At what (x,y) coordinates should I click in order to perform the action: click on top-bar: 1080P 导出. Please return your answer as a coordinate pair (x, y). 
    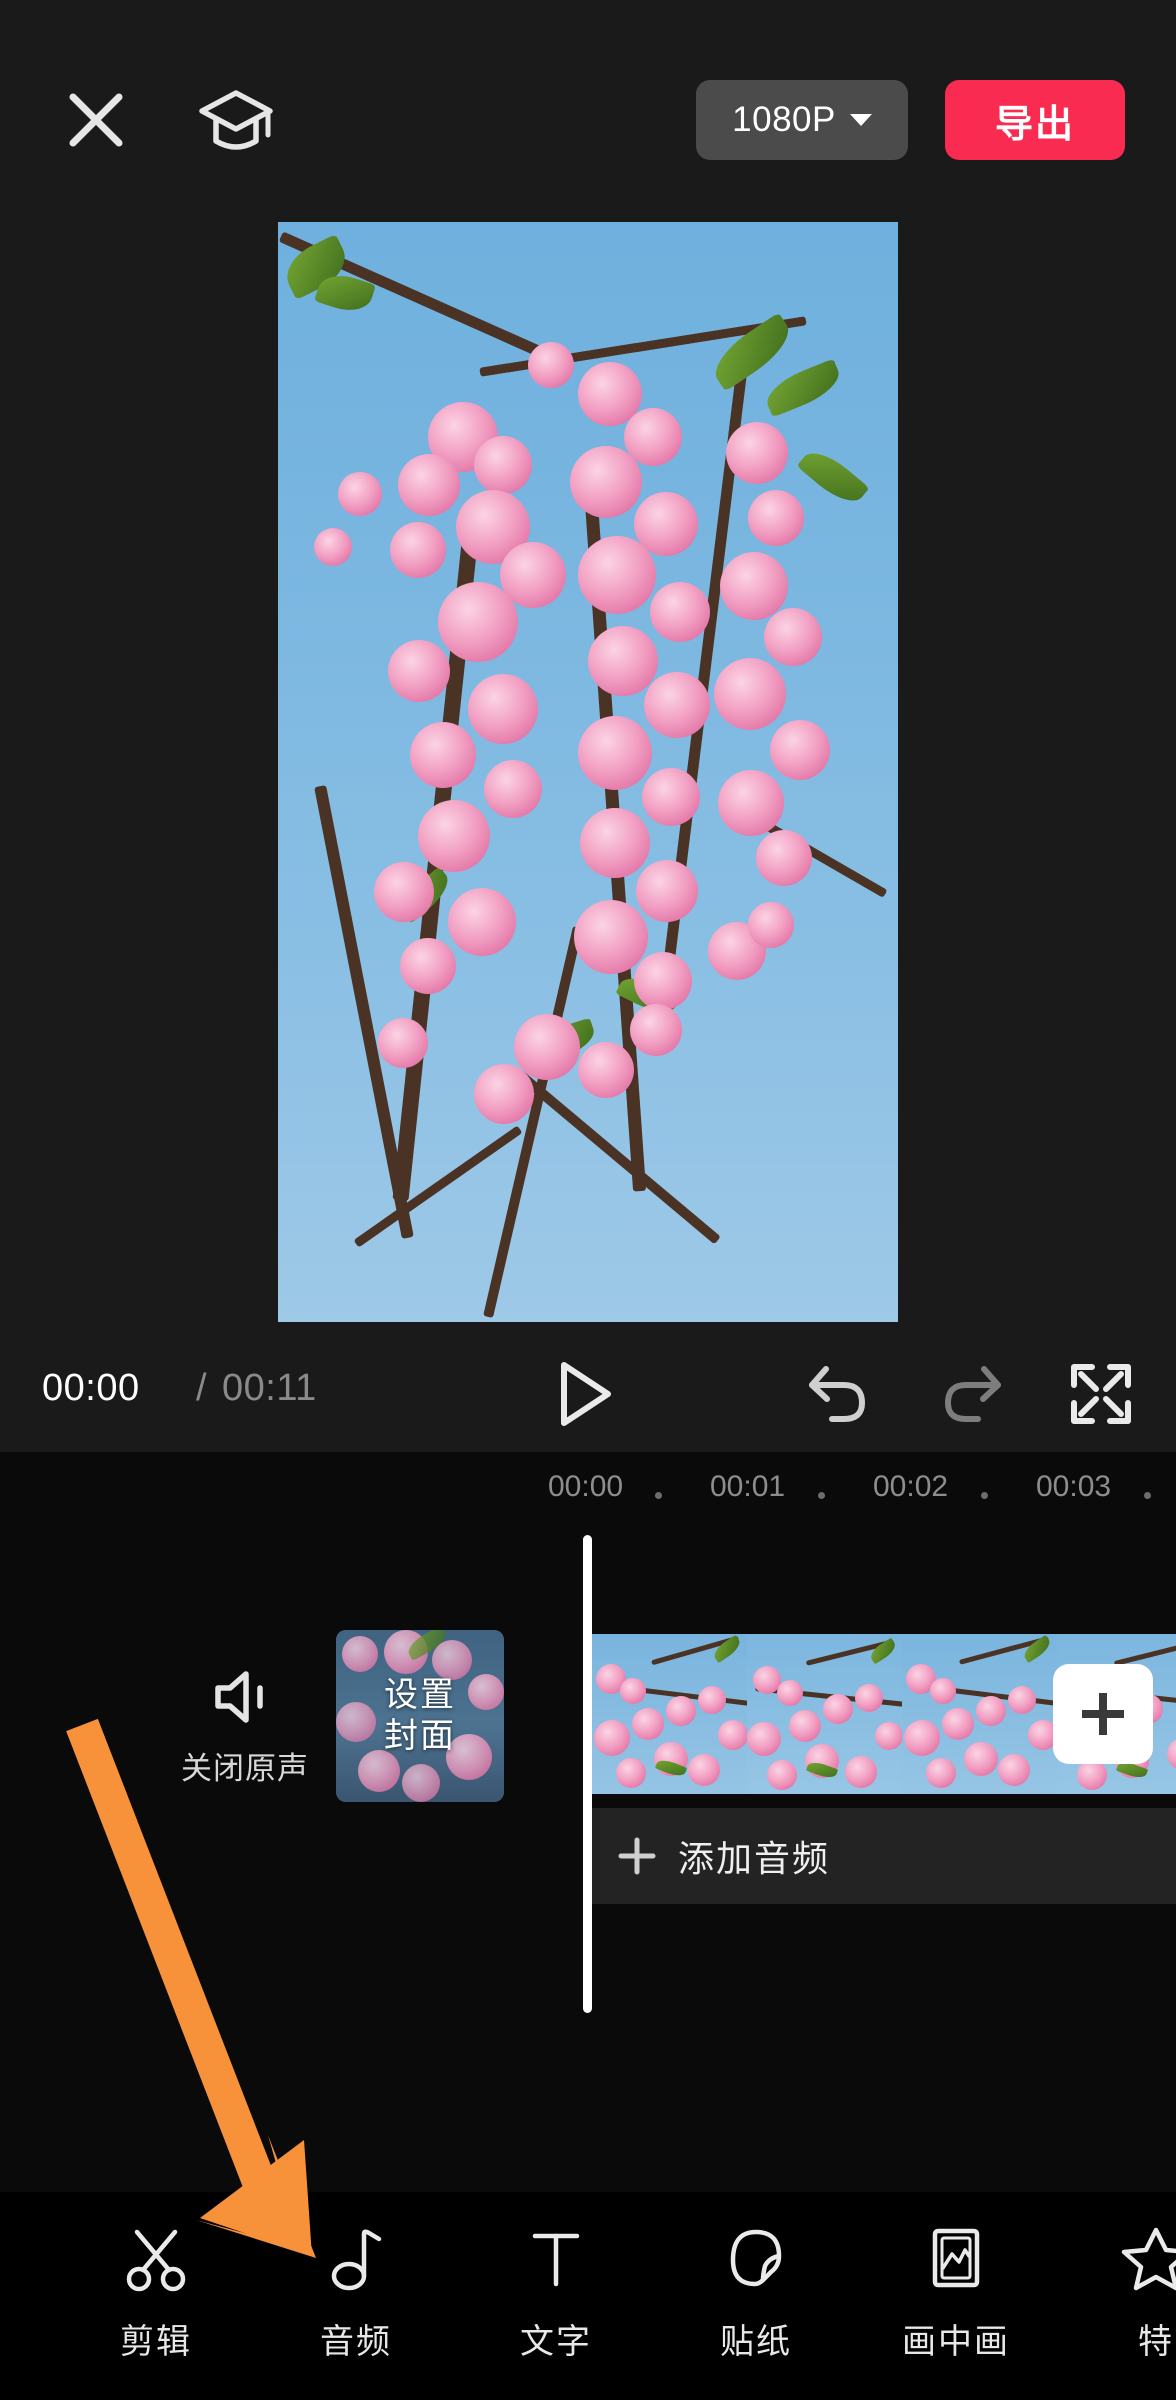
    Looking at the image, I should click on (588, 120).